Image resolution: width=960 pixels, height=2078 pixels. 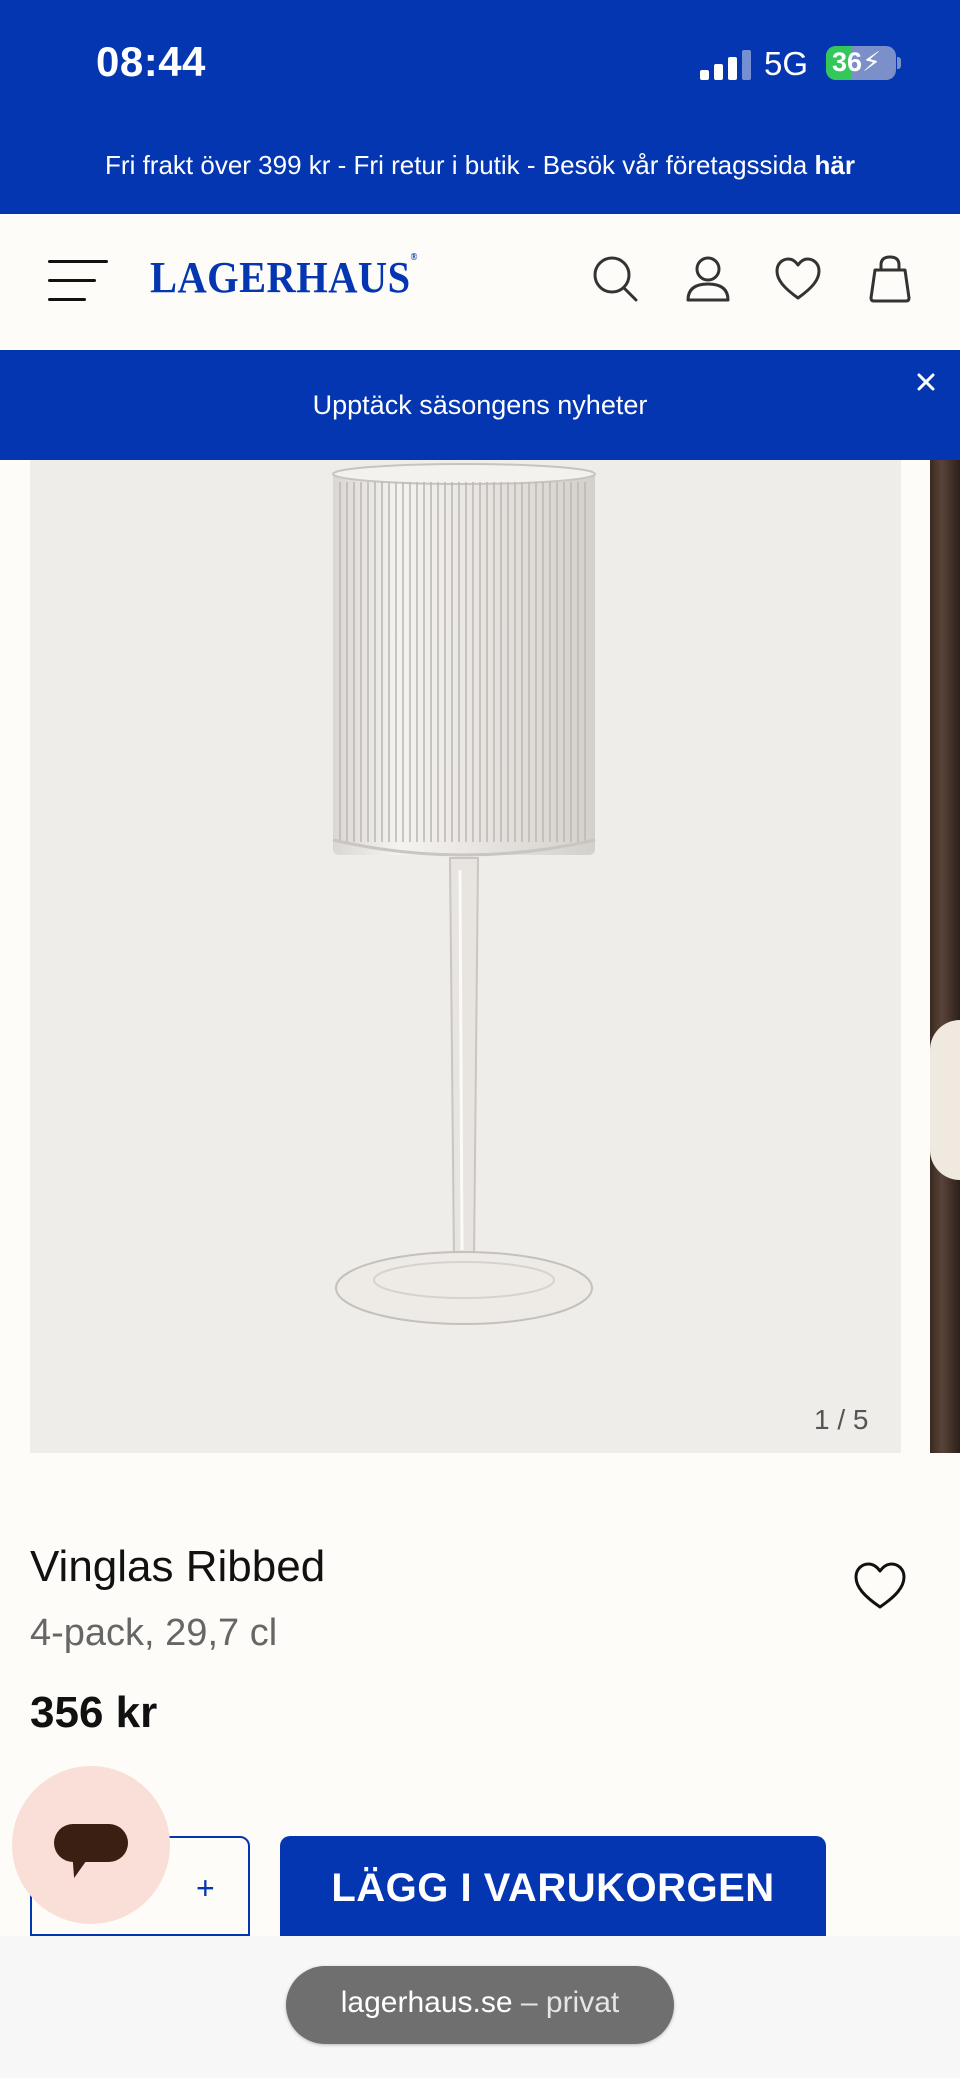 I want to click on season-banner-text: Upptäck säsongens nyheter, so click(x=480, y=405).